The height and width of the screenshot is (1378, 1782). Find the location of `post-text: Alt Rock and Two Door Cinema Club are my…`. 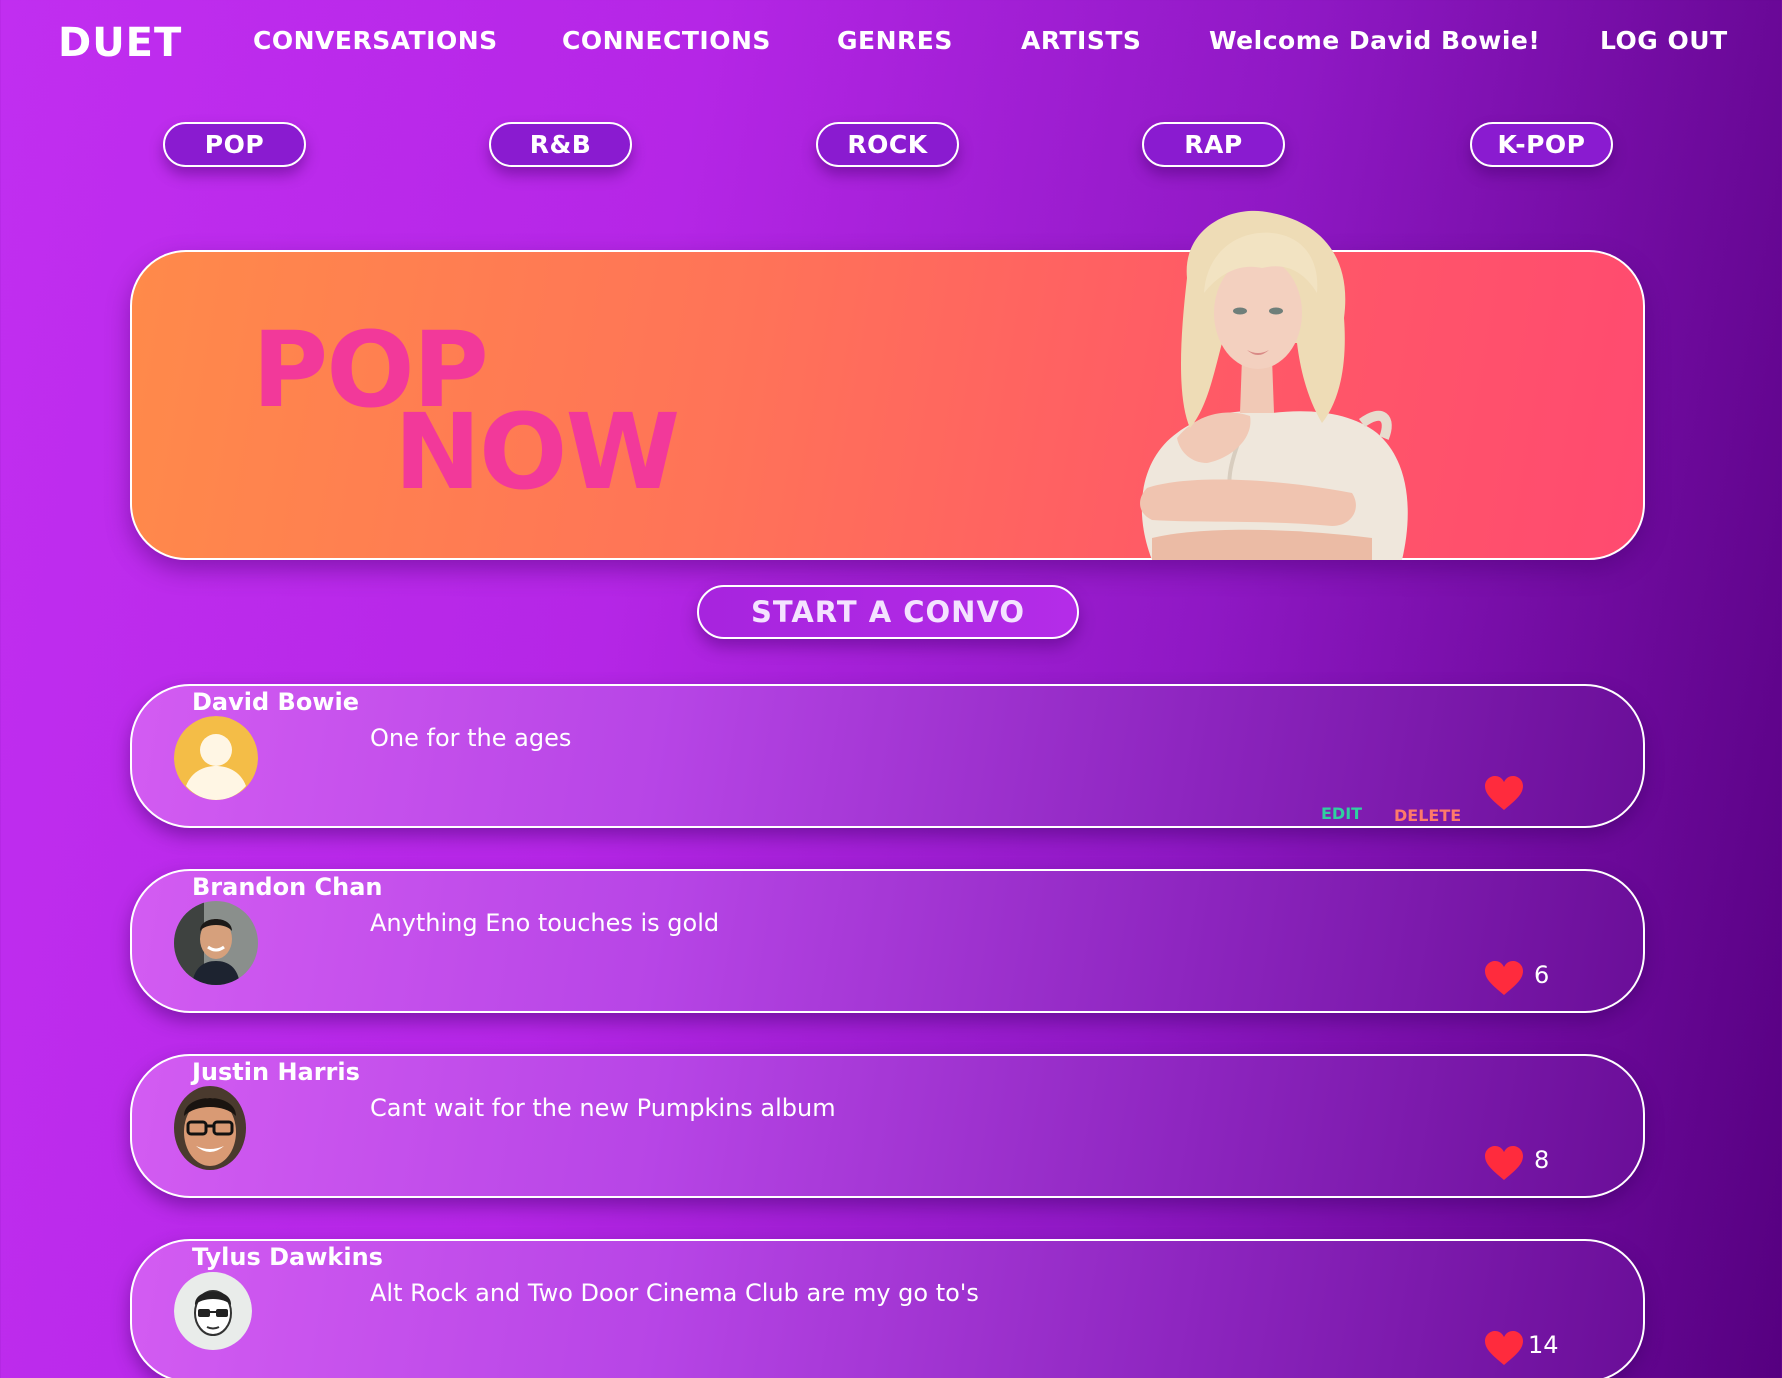

post-text: Alt Rock and Two Door Cinema Club are my… is located at coordinates (674, 1293).